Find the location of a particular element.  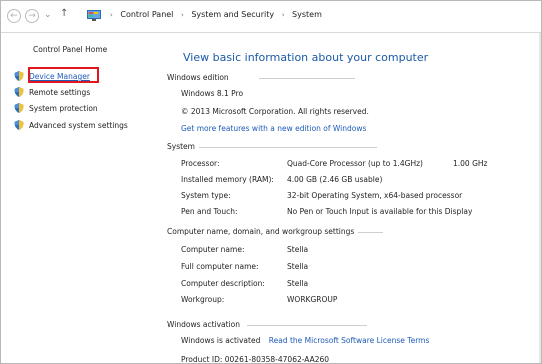

workgroup-label: Workgroup: is located at coordinates (203, 299).